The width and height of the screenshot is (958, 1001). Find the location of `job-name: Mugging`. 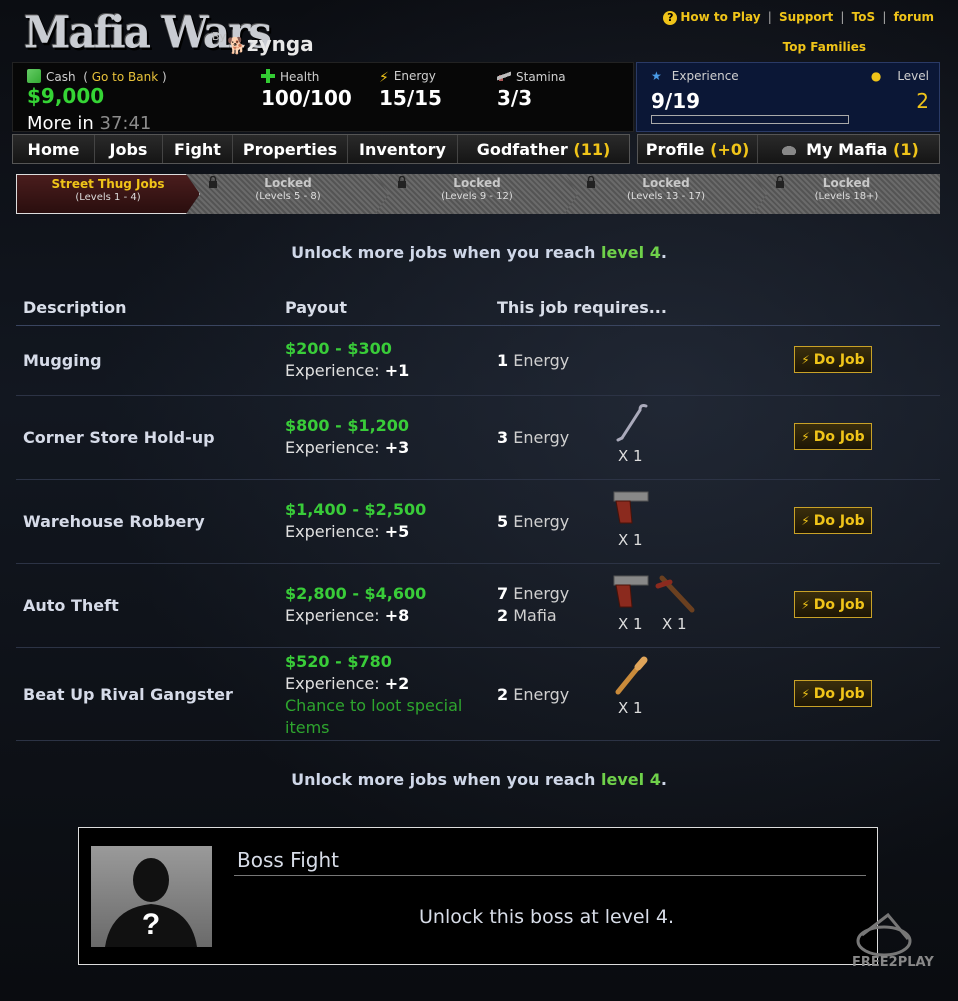

job-name: Mugging is located at coordinates (62, 360).